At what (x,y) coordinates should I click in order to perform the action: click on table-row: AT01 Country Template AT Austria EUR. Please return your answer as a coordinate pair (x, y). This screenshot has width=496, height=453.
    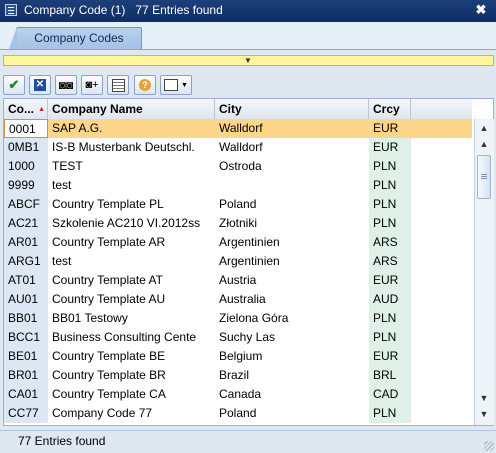
    Looking at the image, I should click on (238, 280).